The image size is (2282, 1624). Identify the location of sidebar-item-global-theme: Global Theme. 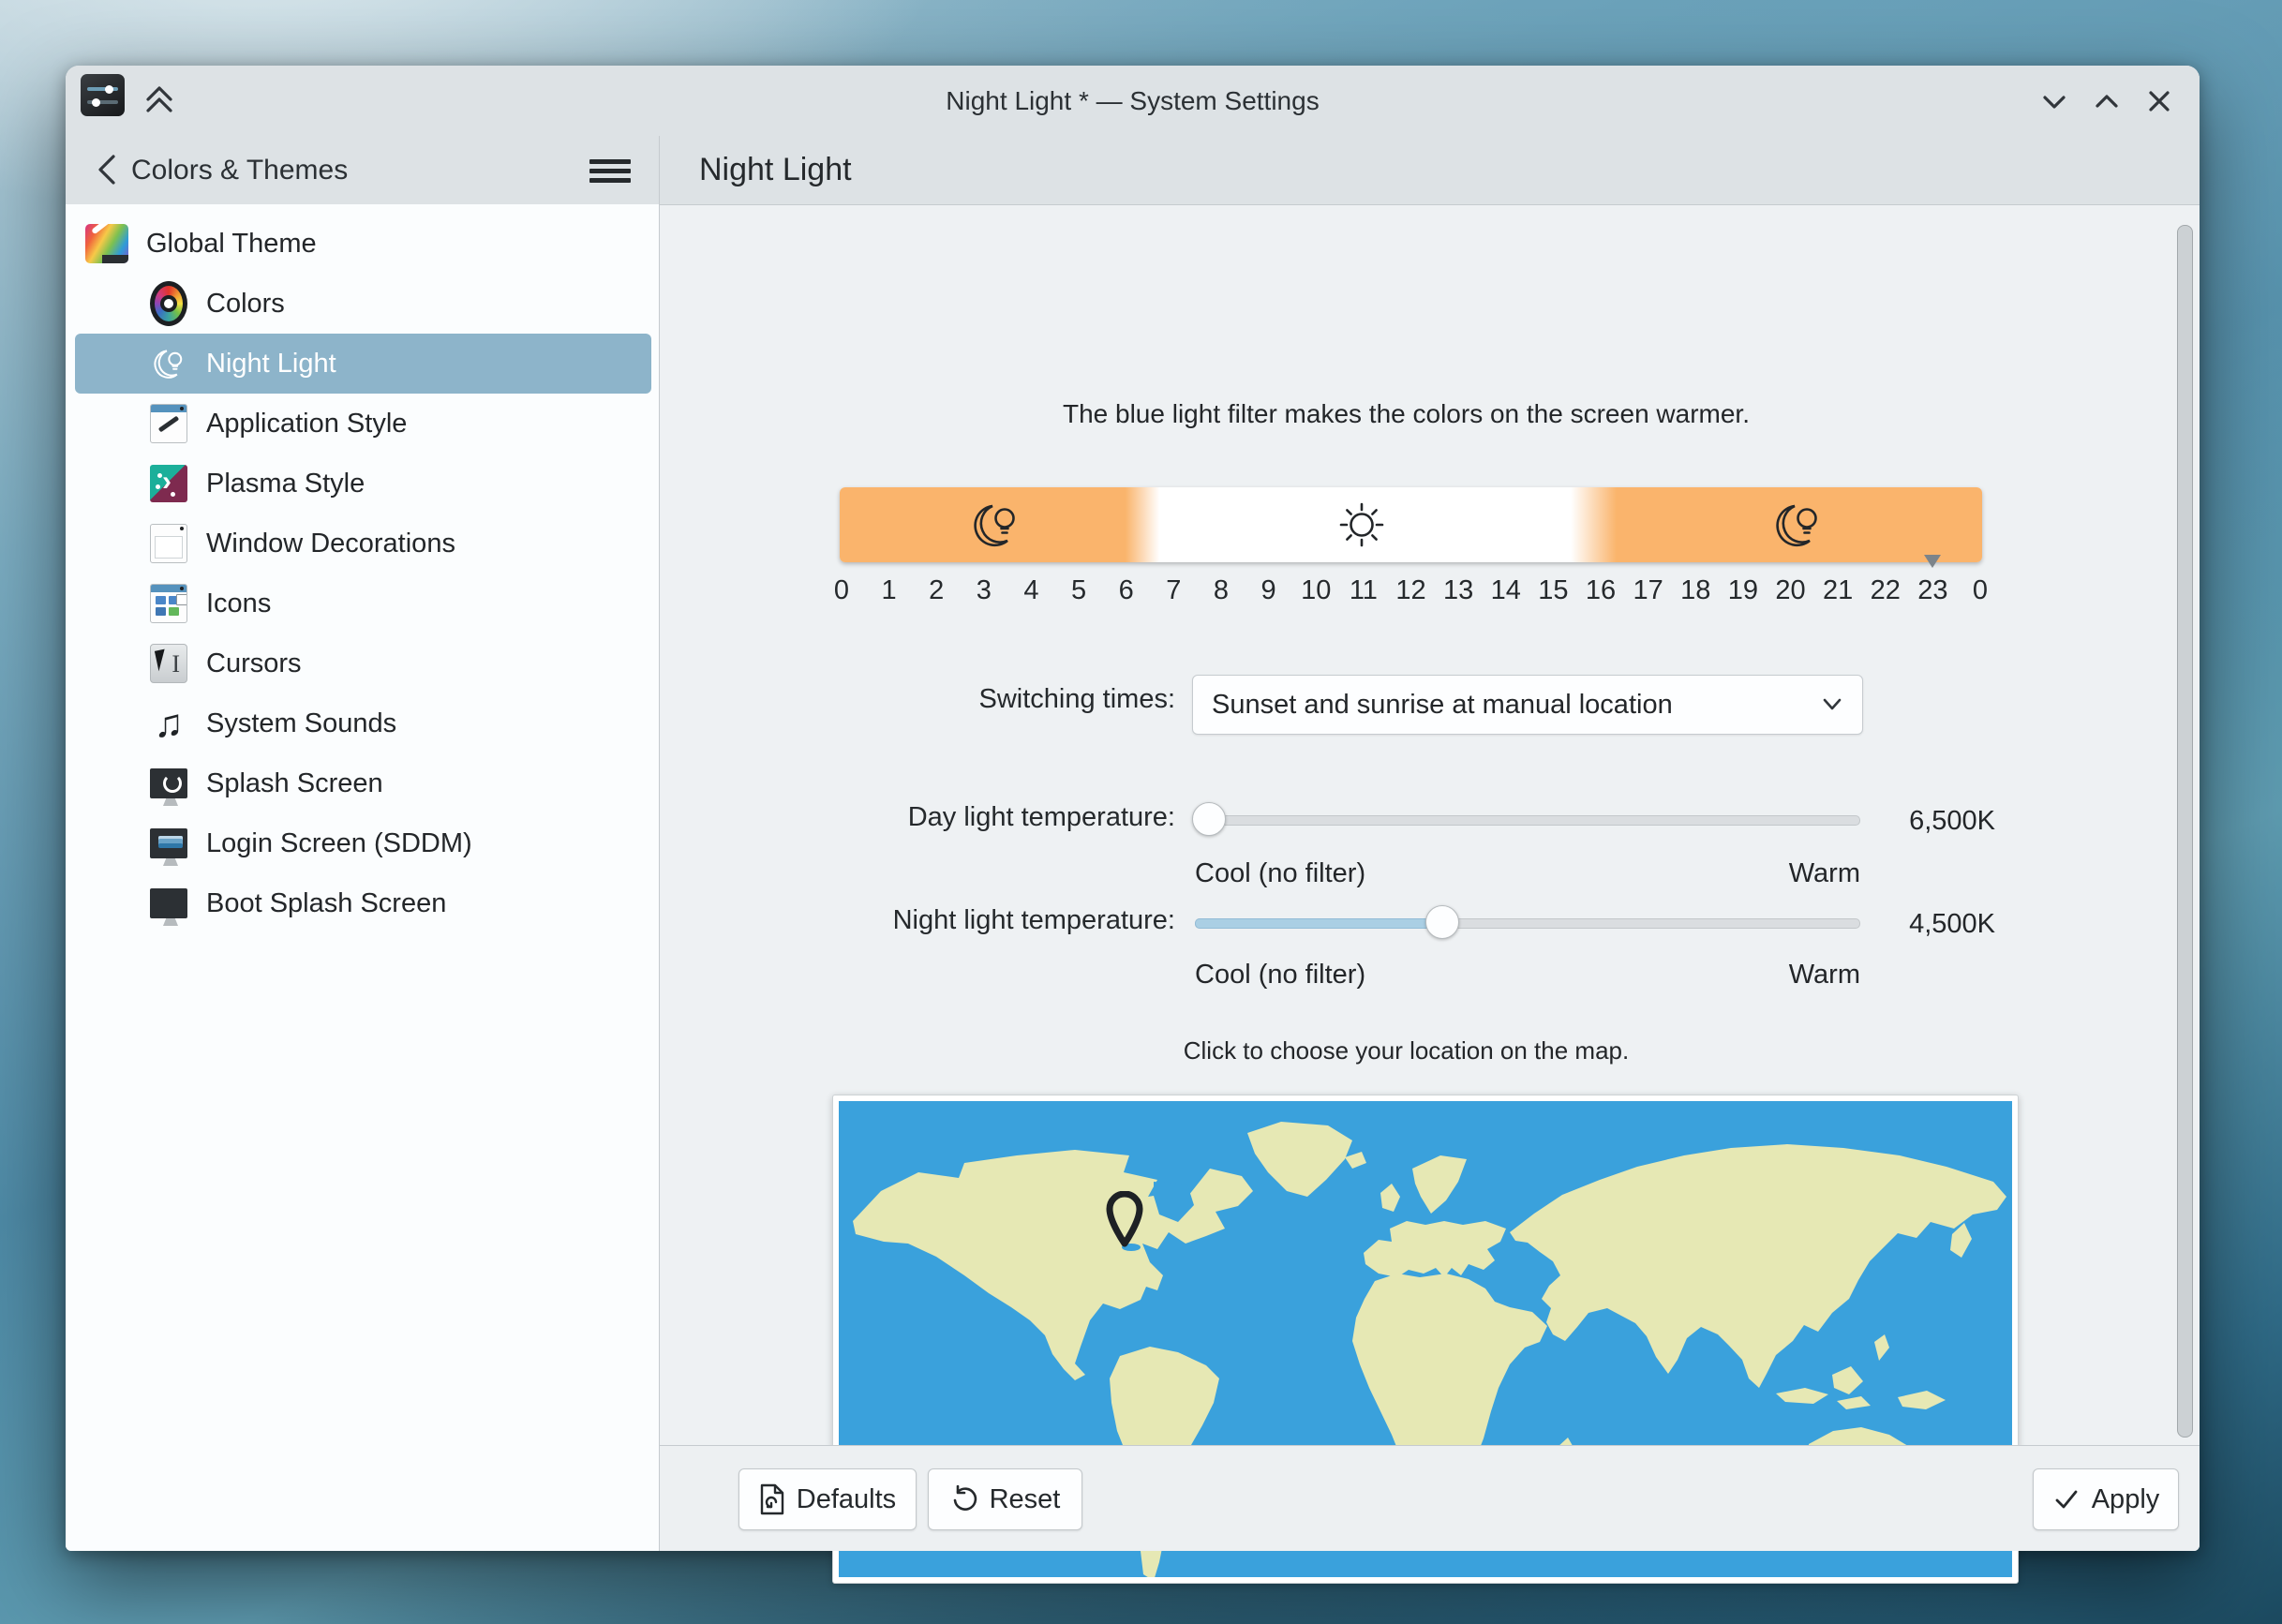
(363, 244).